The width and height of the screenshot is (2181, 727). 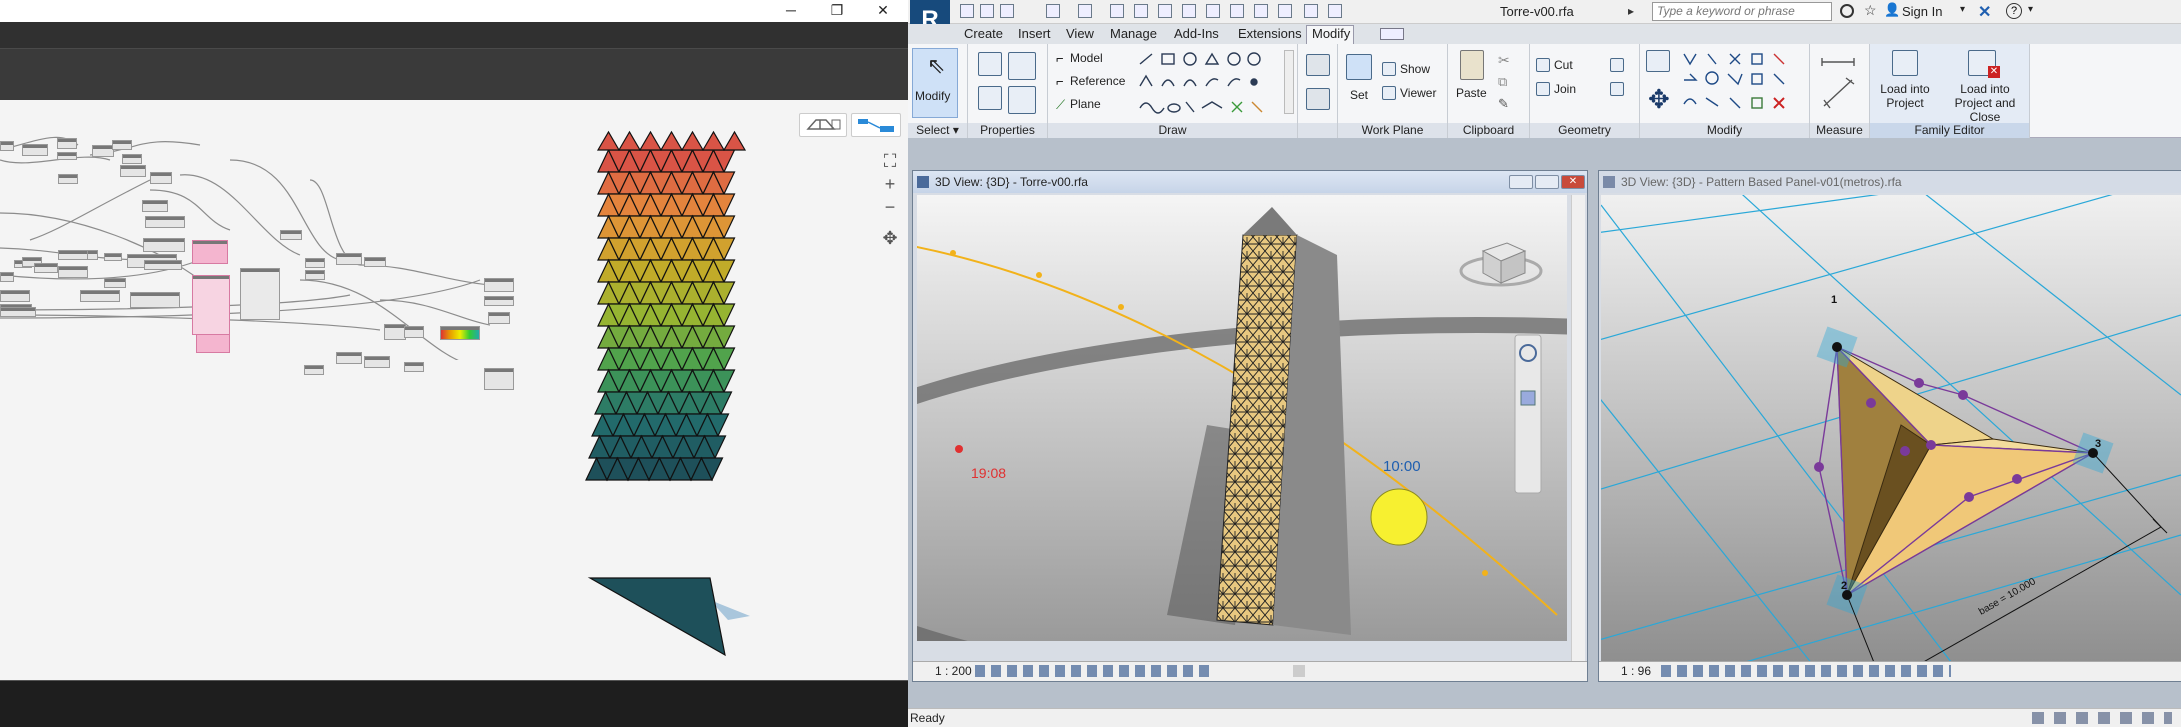 What do you see at coordinates (890, 207) in the screenshot?
I see `zoom-out-icon: −` at bounding box center [890, 207].